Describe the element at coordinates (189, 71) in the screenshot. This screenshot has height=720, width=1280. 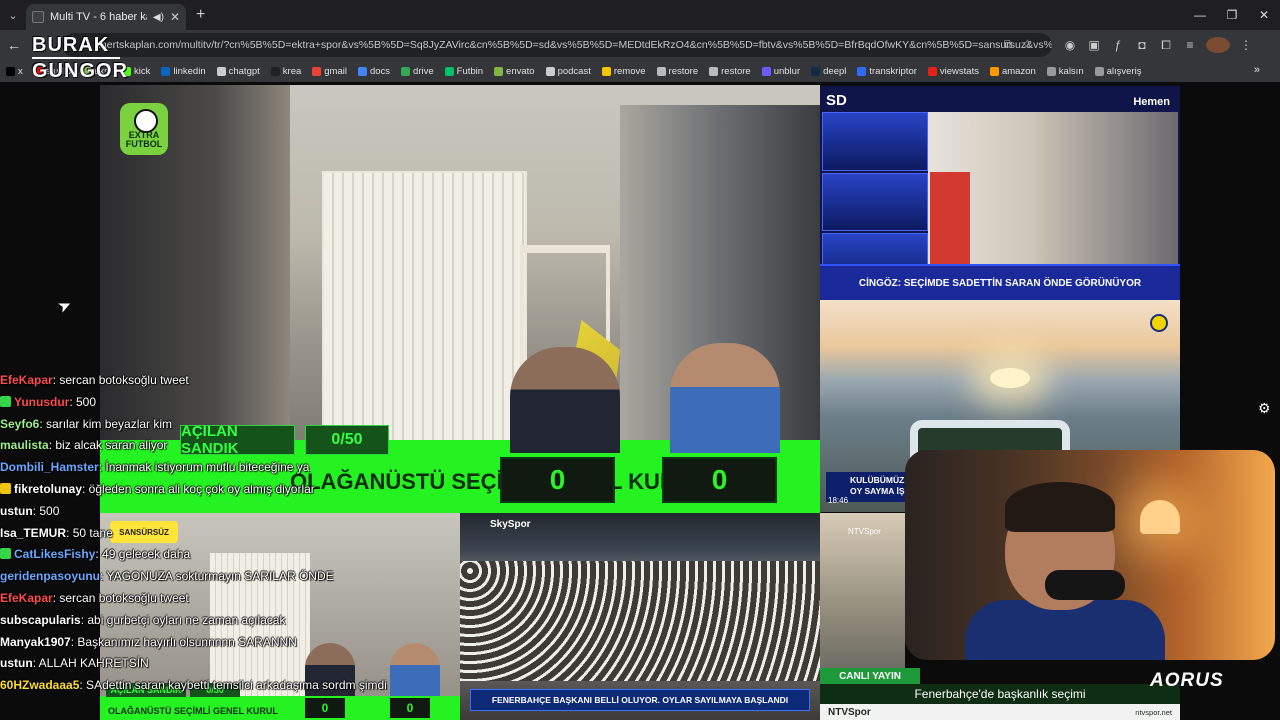
I see `bookmark-label: linkedin` at that location.